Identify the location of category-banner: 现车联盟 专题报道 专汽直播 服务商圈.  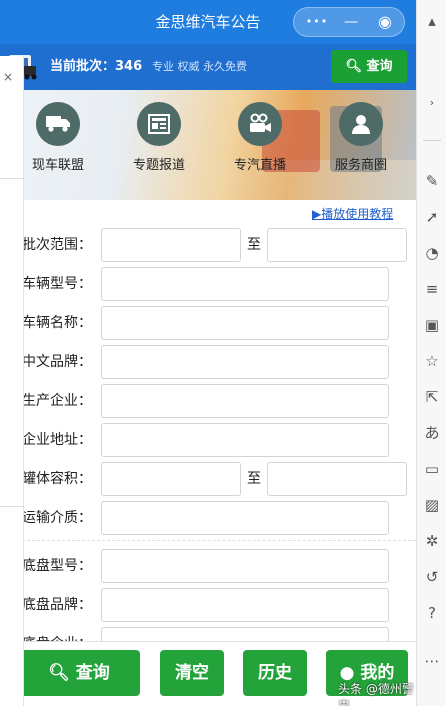
(208, 145).